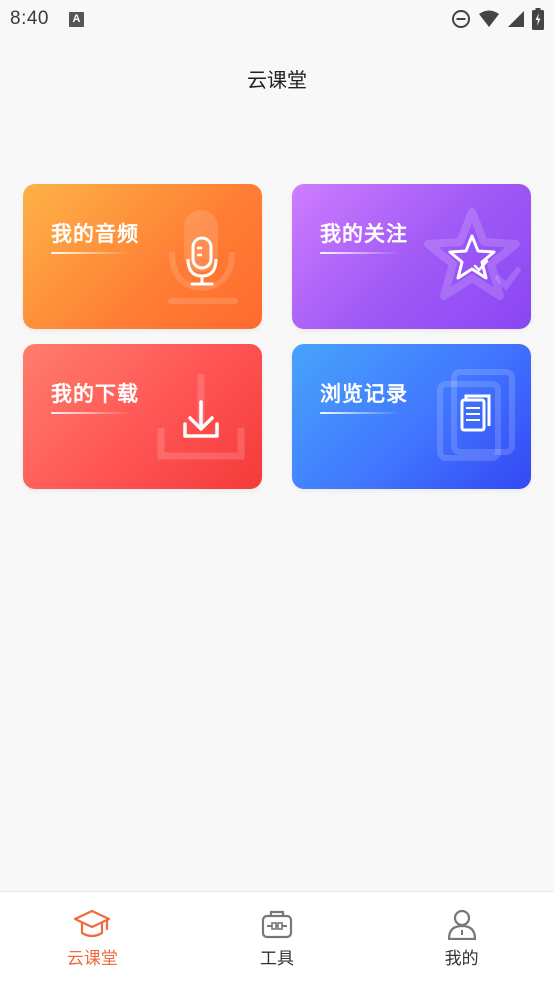 This screenshot has width=554, height=984. What do you see at coordinates (29, 18) in the screenshot?
I see `status-time: 8:40` at bounding box center [29, 18].